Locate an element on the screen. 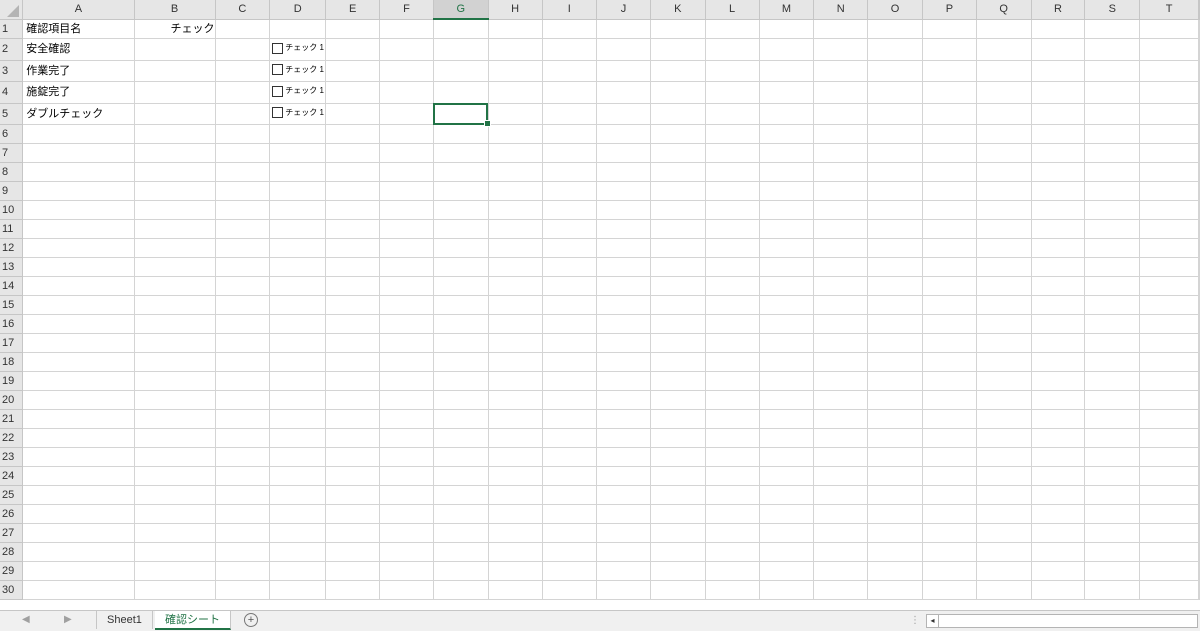 This screenshot has width=1200, height=631. cell-h5 is located at coordinates (515, 114).